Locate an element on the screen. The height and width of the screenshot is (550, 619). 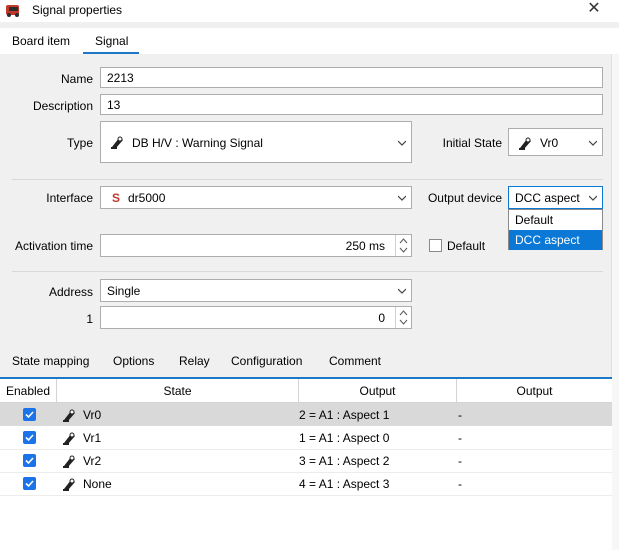
scrollbar-track is located at coordinates (615, 302).